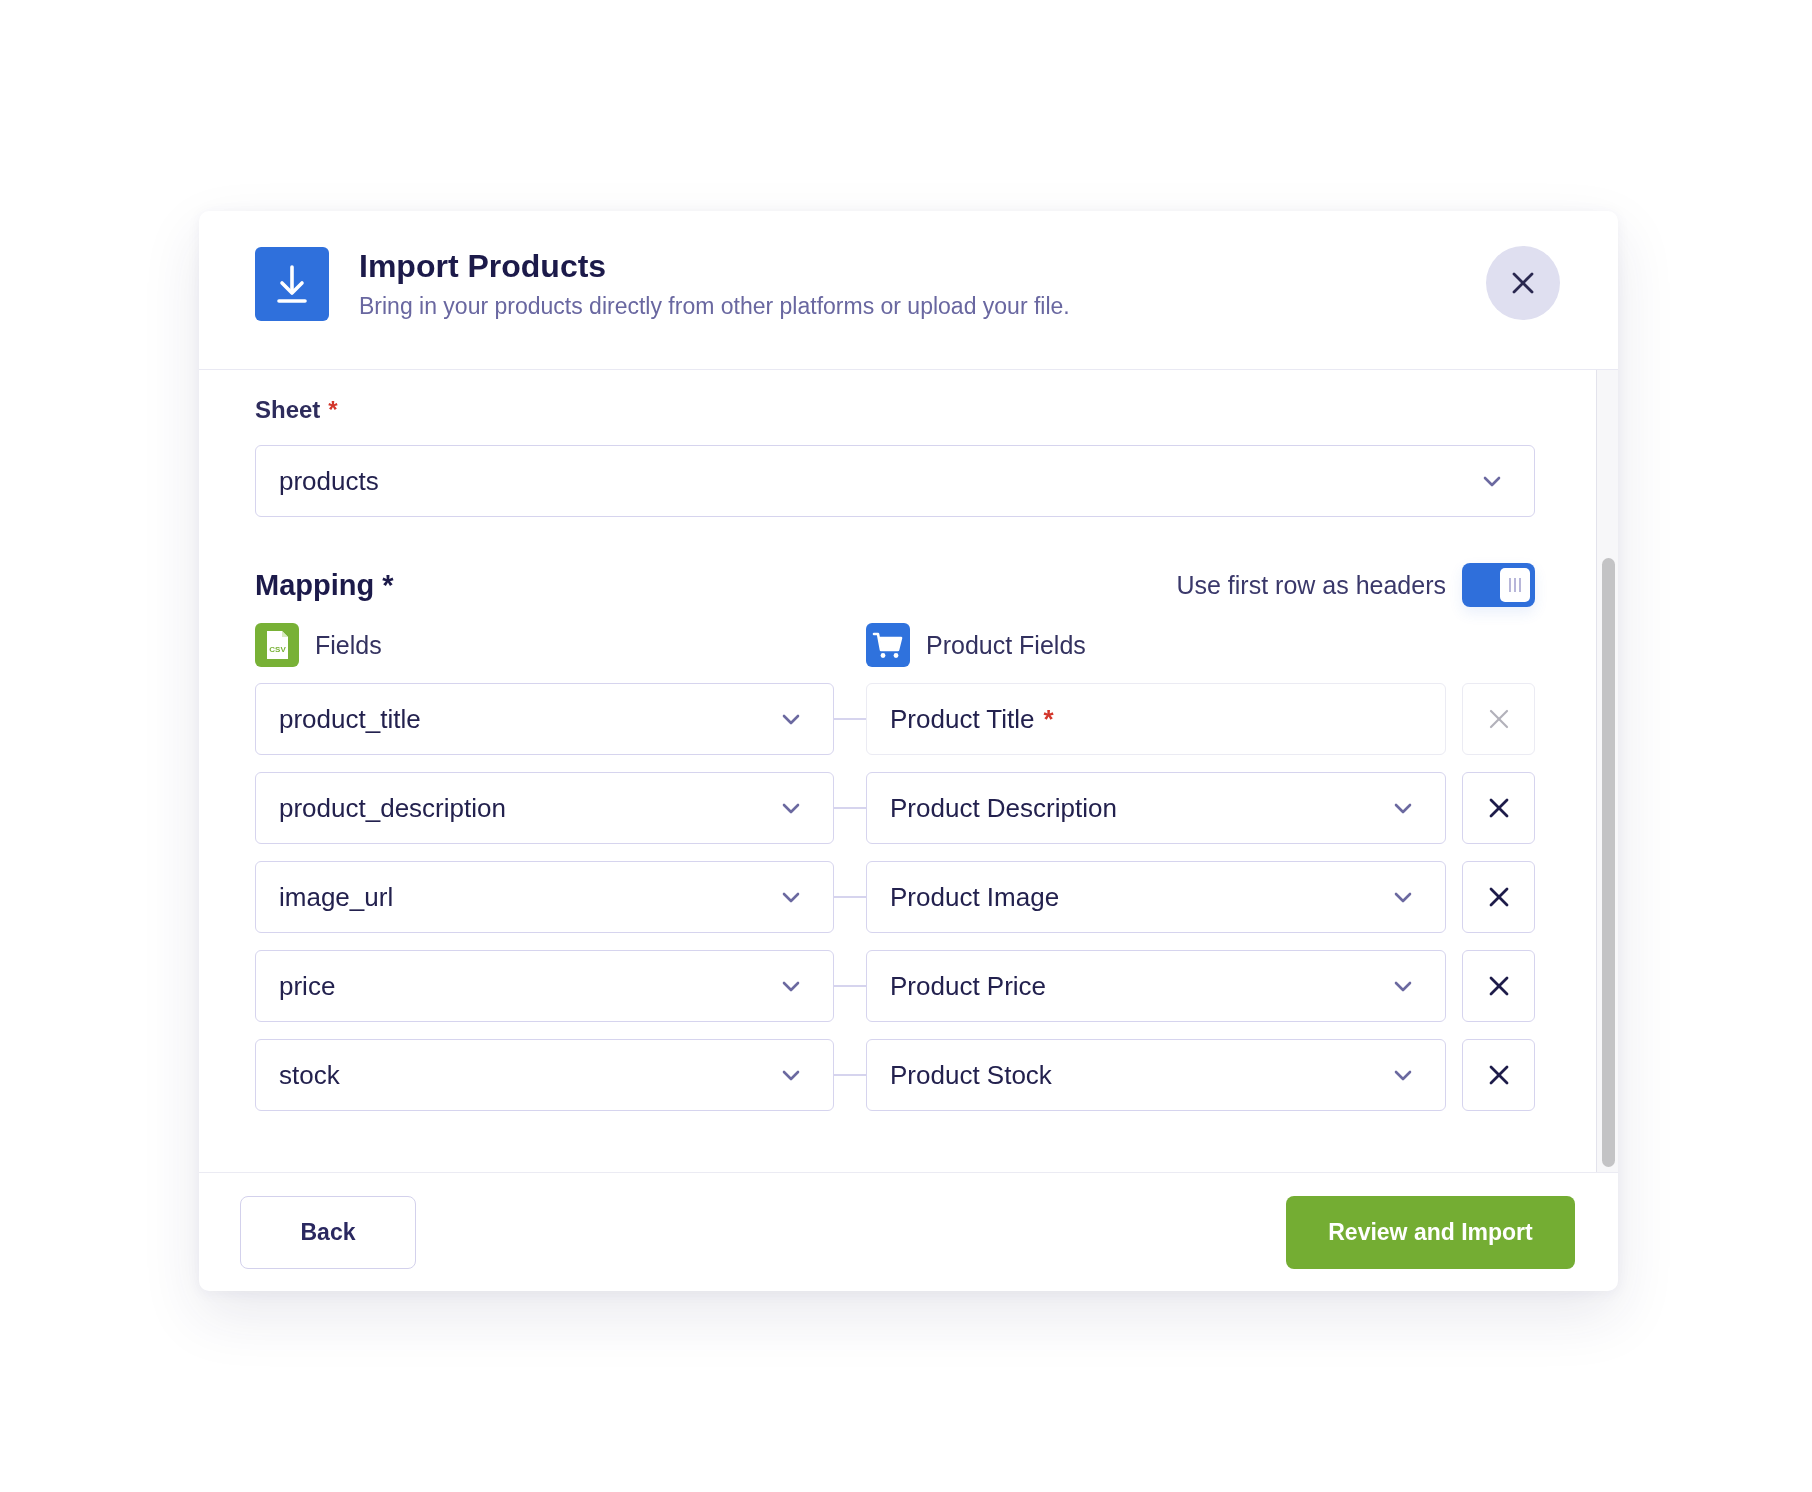 The width and height of the screenshot is (1812, 1492). What do you see at coordinates (544, 986) in the screenshot?
I see `source-select: price` at bounding box center [544, 986].